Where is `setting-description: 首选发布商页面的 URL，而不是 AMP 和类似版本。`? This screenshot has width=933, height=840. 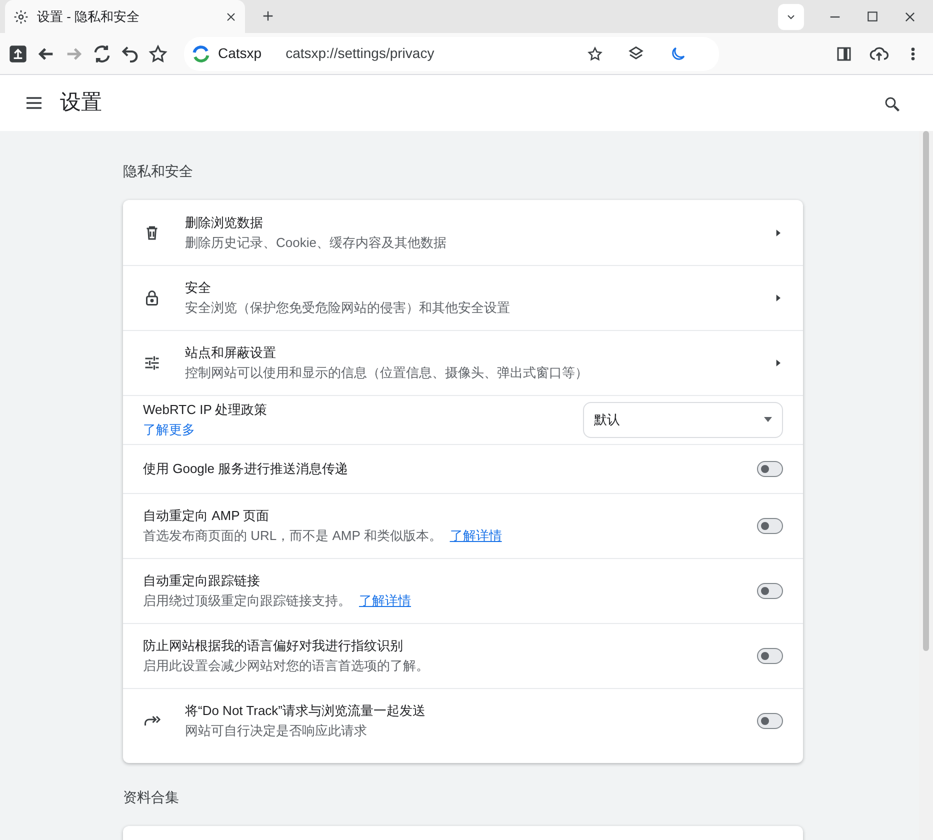
setting-description: 首选发布商页面的 URL，而不是 AMP 和类似版本。 is located at coordinates (292, 536).